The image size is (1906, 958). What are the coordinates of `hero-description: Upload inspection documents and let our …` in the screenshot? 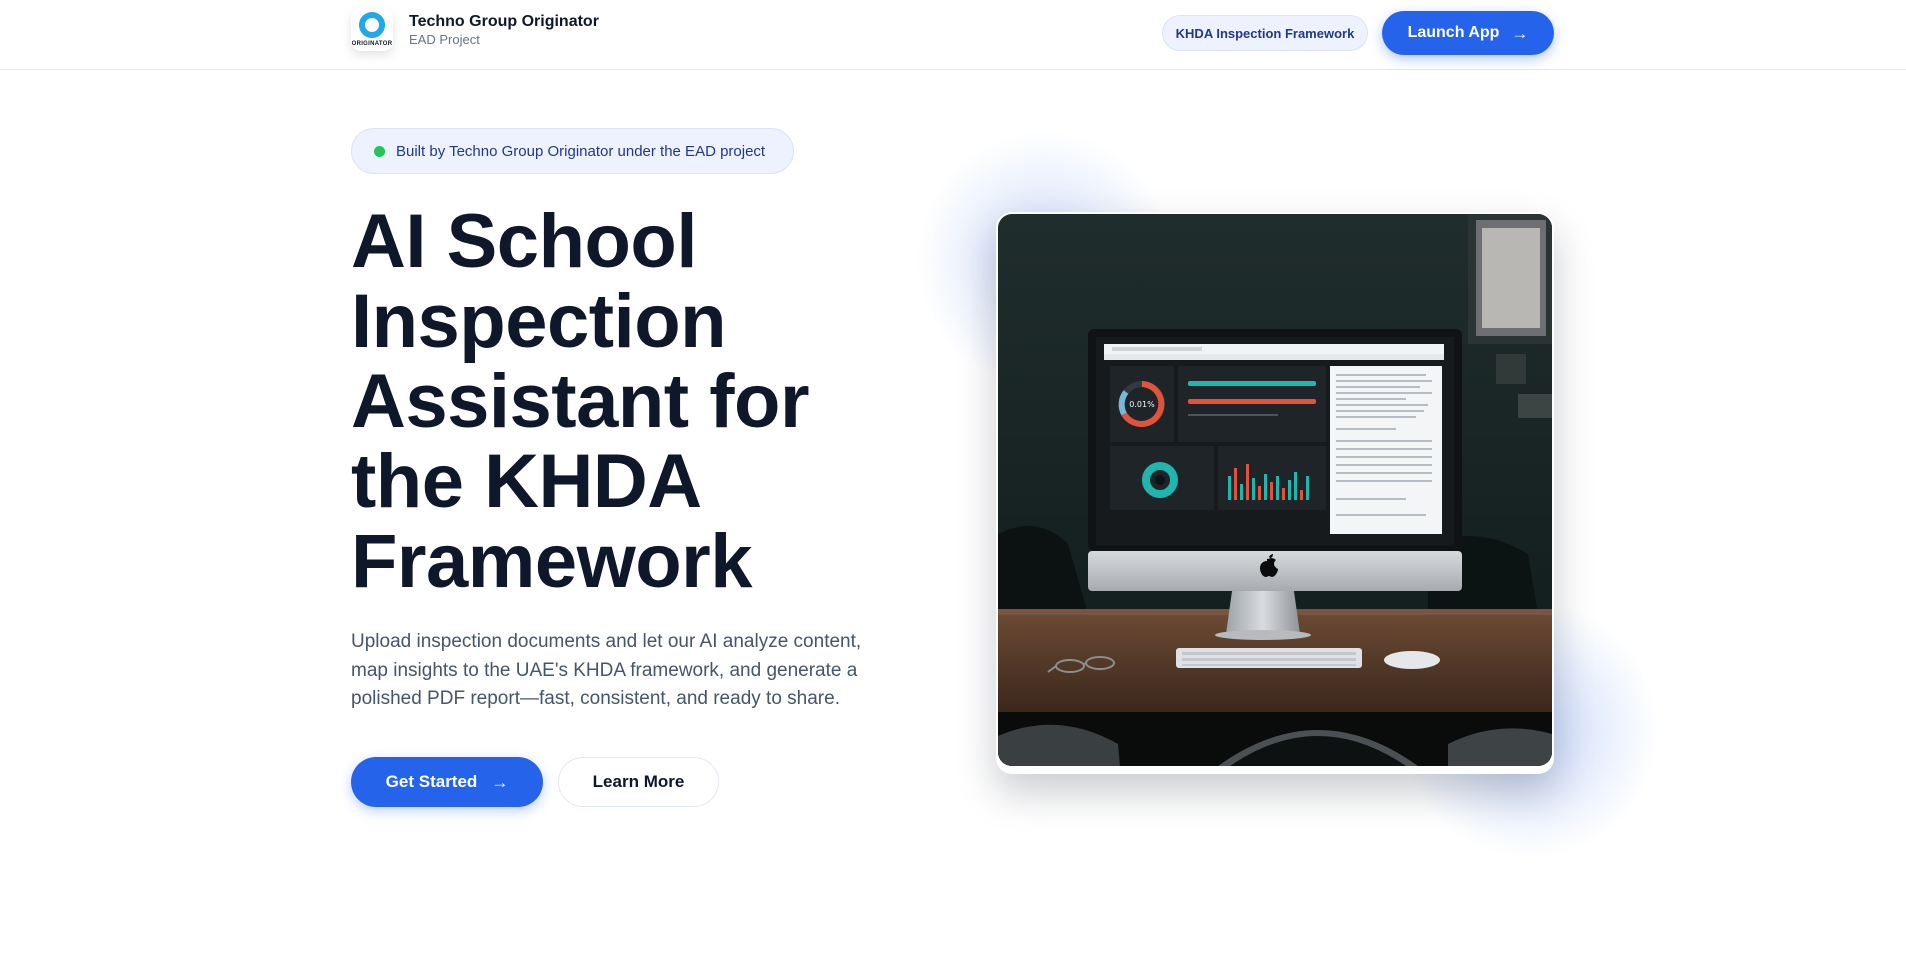 It's located at (606, 670).